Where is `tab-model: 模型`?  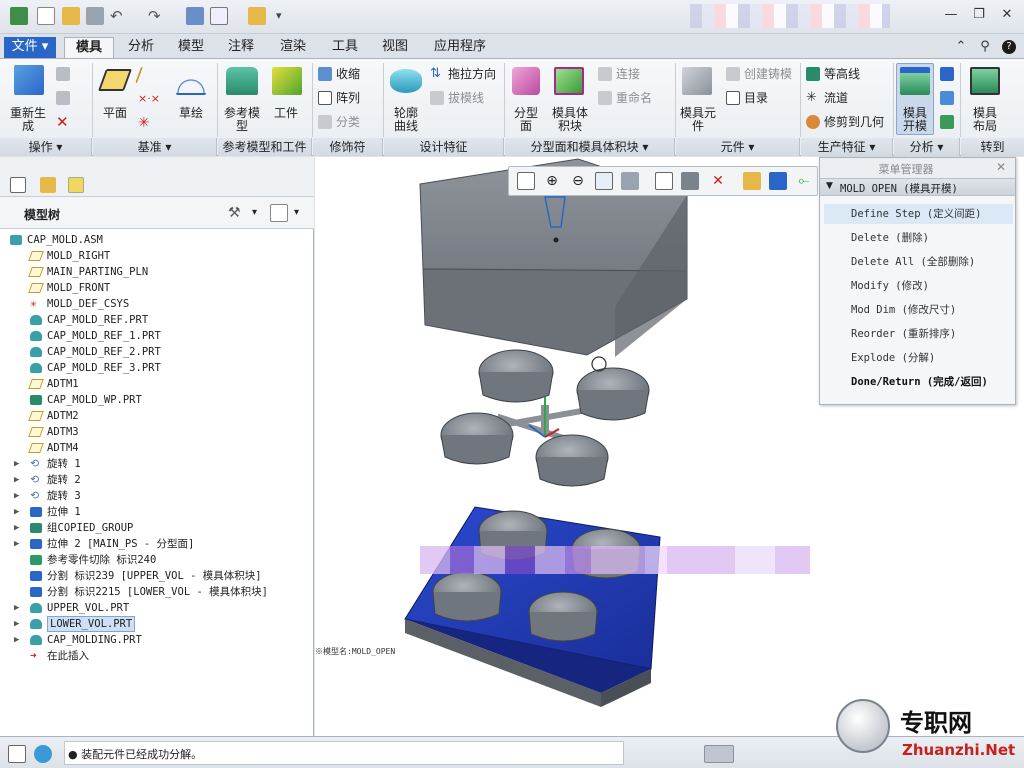 tab-model: 模型 is located at coordinates (191, 47).